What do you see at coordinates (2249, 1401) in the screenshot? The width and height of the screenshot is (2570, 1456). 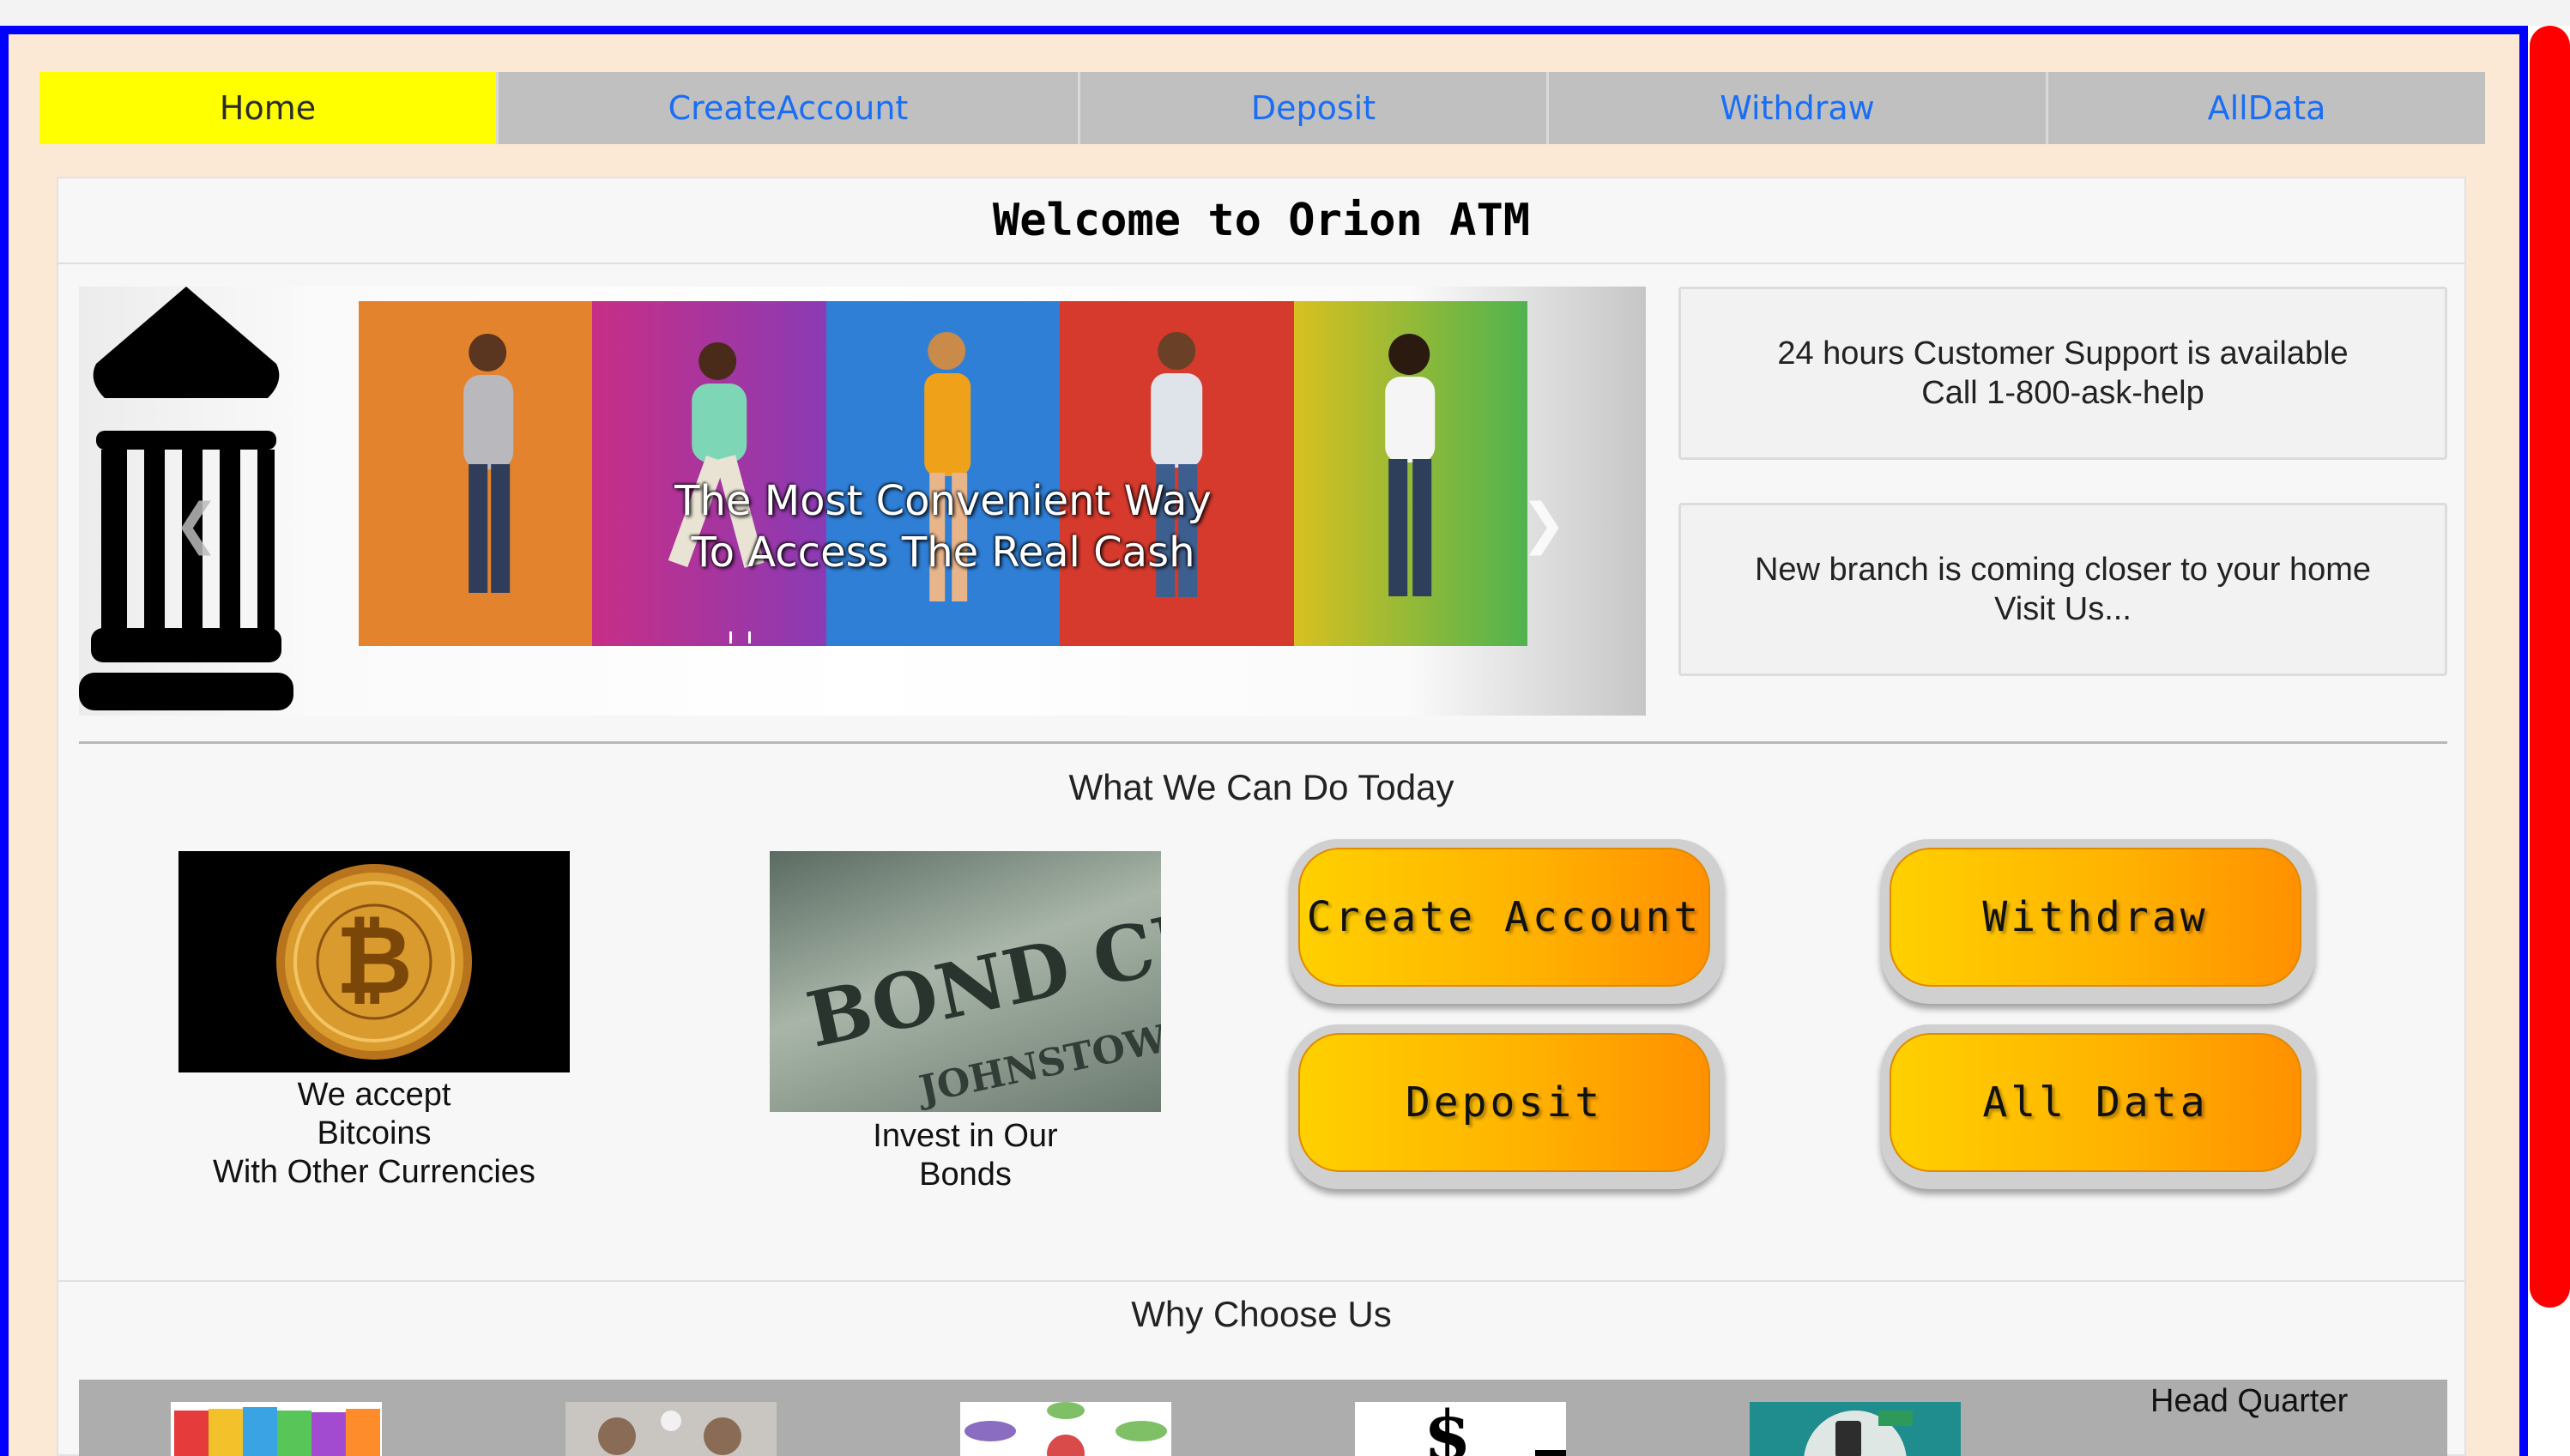 I see `head-quarter-label: Head Quarter` at bounding box center [2249, 1401].